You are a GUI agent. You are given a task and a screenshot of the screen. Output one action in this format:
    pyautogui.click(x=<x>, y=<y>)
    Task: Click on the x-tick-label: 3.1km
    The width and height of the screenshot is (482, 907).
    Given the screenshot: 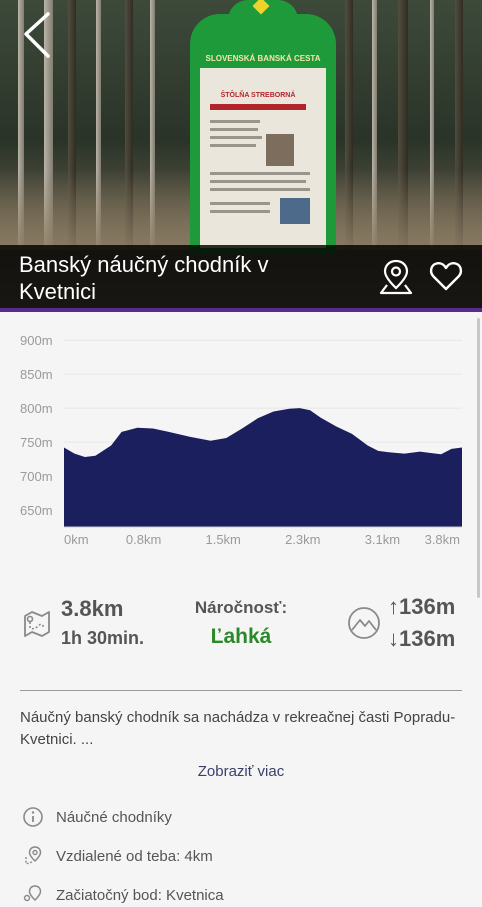 What is the action you would take?
    pyautogui.click(x=382, y=539)
    